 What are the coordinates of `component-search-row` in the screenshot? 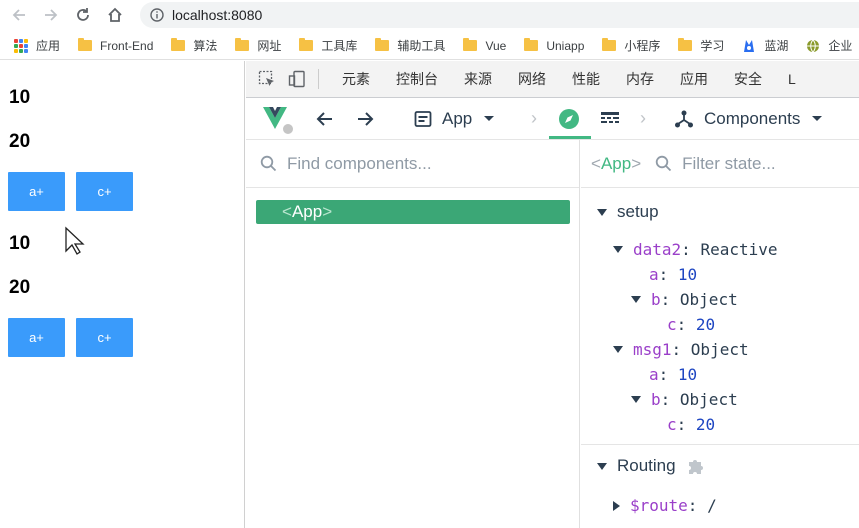 It's located at (412, 164).